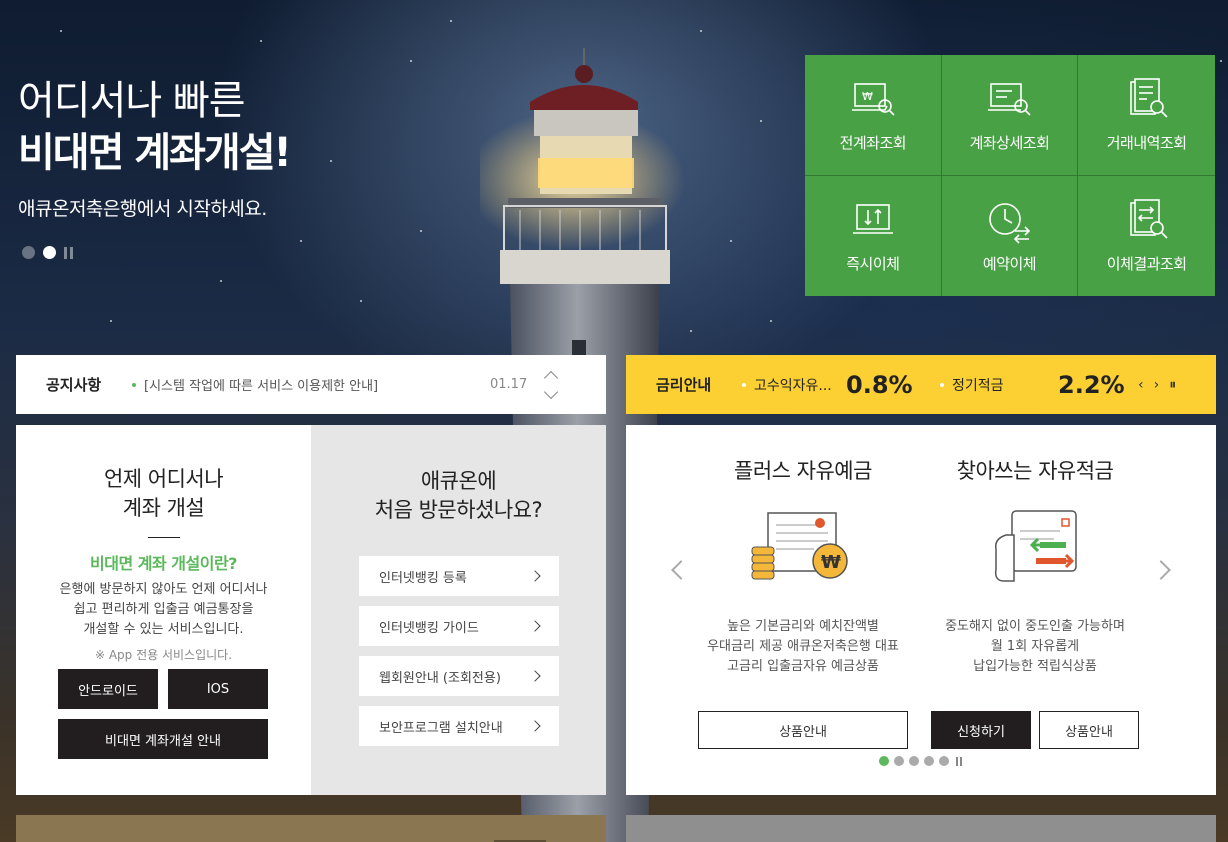 The width and height of the screenshot is (1228, 842). What do you see at coordinates (163, 479) in the screenshot?
I see `account-open-heading-line1: 언제 어디서나` at bounding box center [163, 479].